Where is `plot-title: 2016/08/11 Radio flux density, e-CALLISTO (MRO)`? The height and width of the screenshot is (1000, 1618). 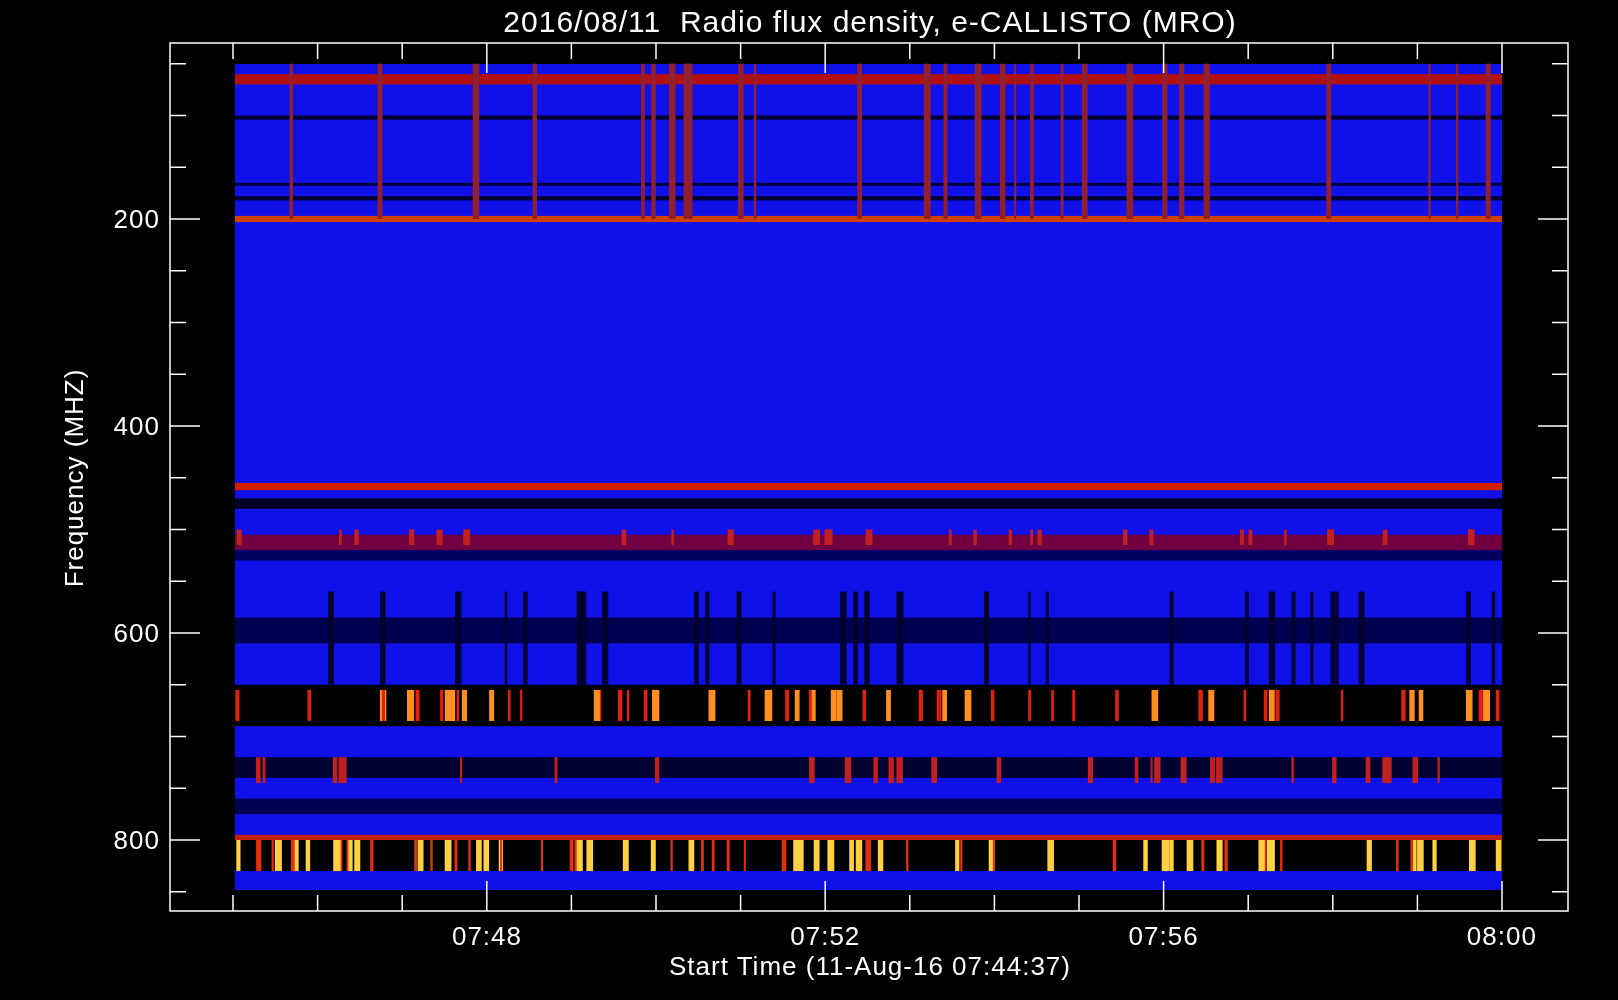 plot-title: 2016/08/11 Radio flux density, e-CALLISTO (MRO) is located at coordinates (870, 21).